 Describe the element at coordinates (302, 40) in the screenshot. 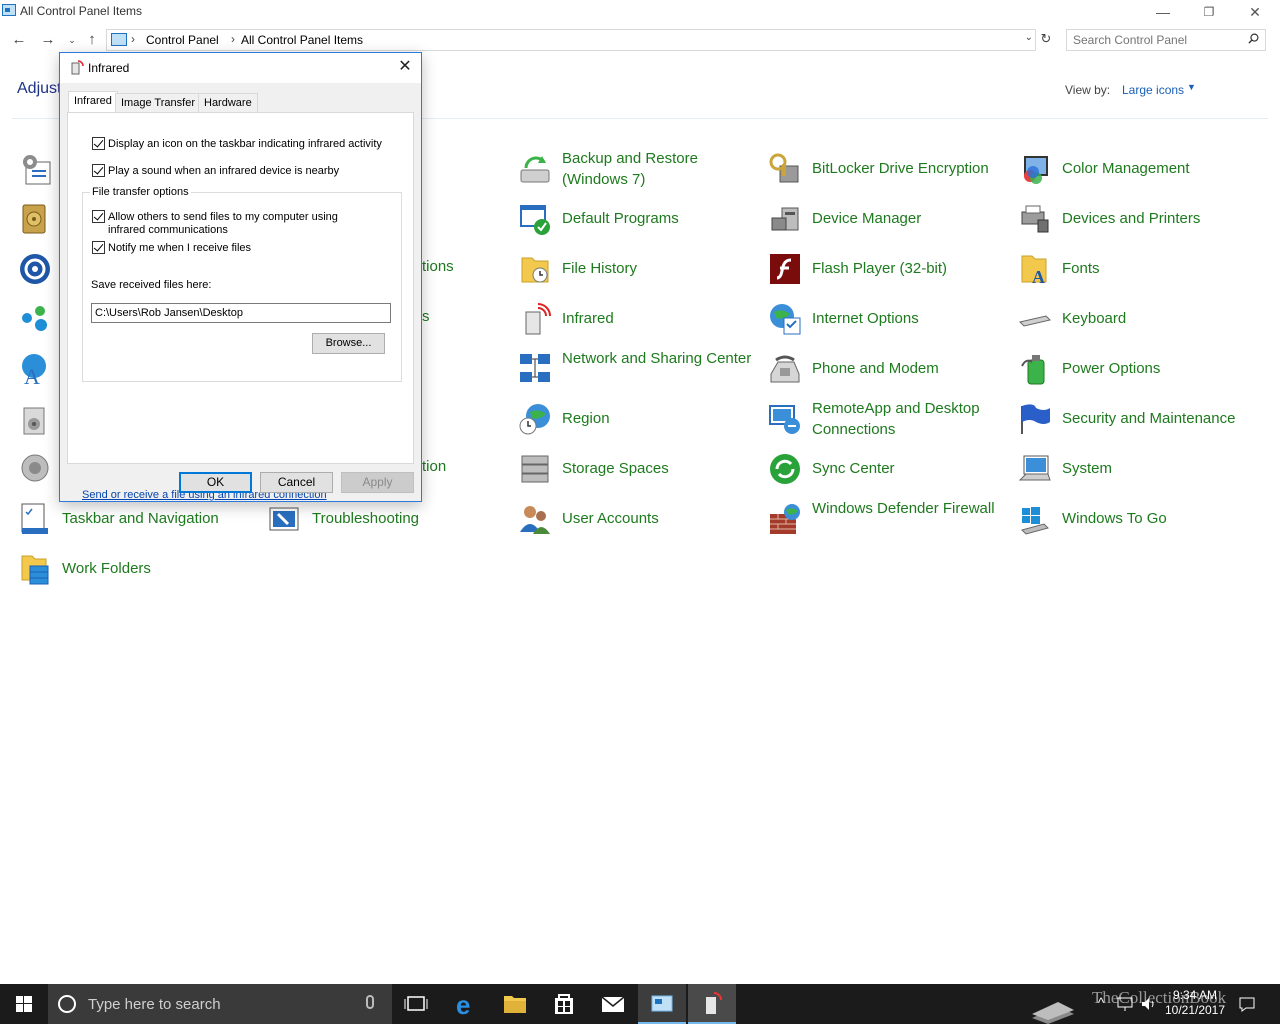

I see `breadcrumb-all-items: All Control Panel Items` at that location.